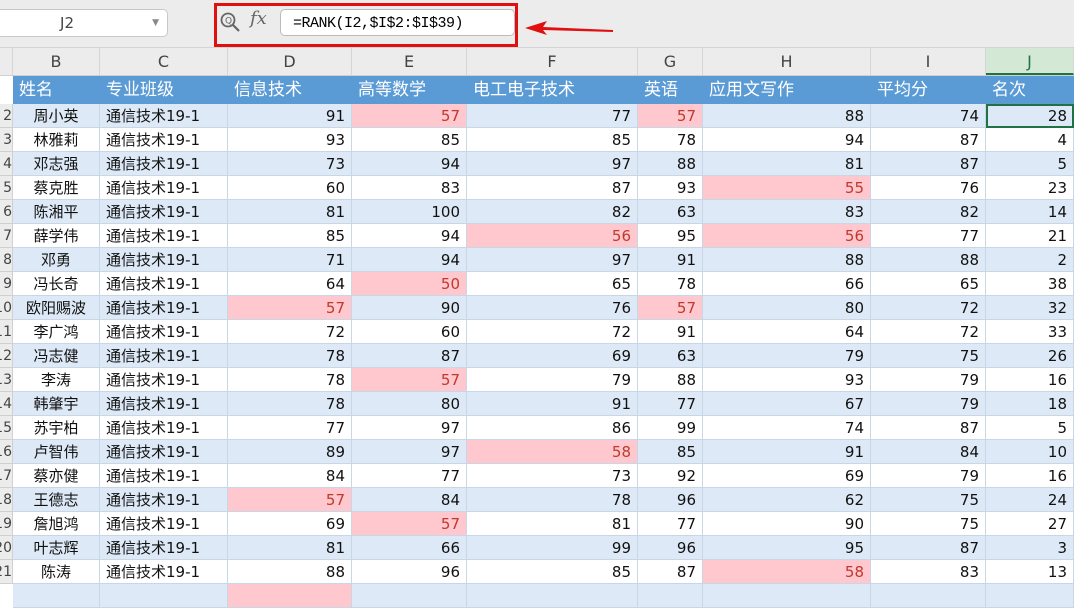 This screenshot has width=1074, height=608. What do you see at coordinates (1030, 476) in the screenshot?
I see `cell-J17: 16` at bounding box center [1030, 476].